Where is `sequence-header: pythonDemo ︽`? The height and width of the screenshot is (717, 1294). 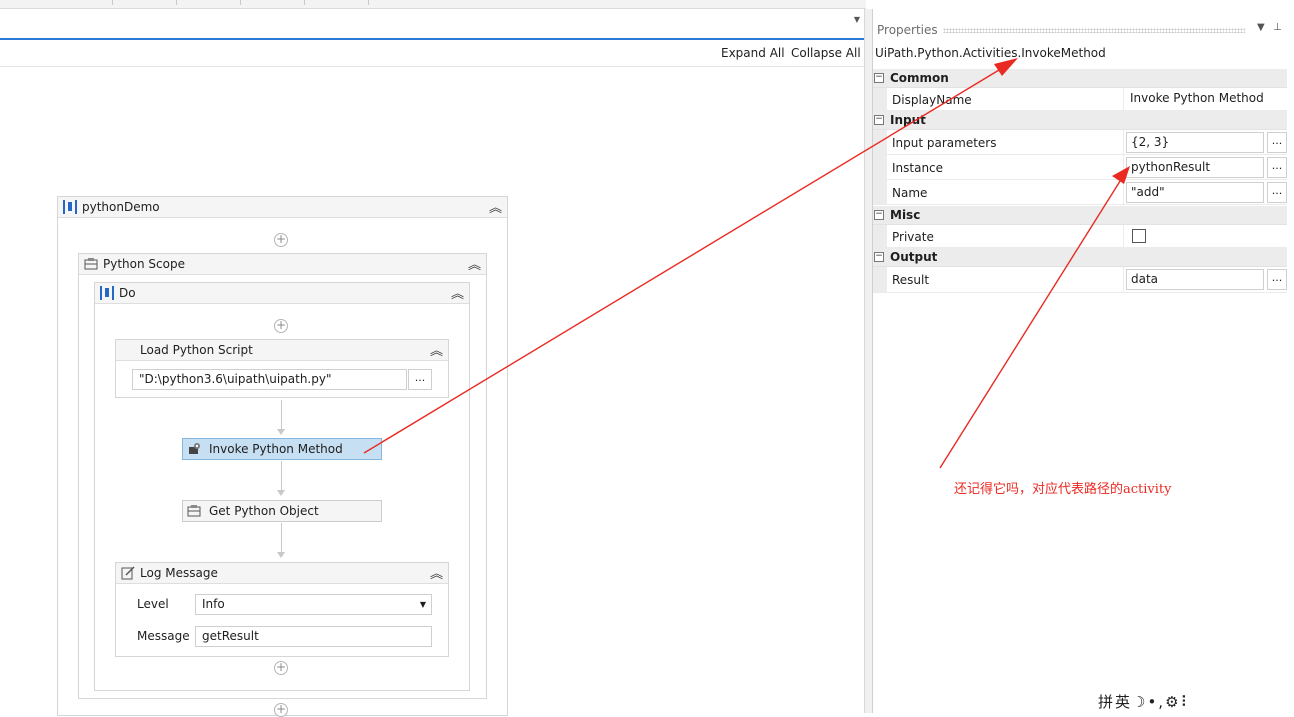 sequence-header: pythonDemo ︽ is located at coordinates (282, 207).